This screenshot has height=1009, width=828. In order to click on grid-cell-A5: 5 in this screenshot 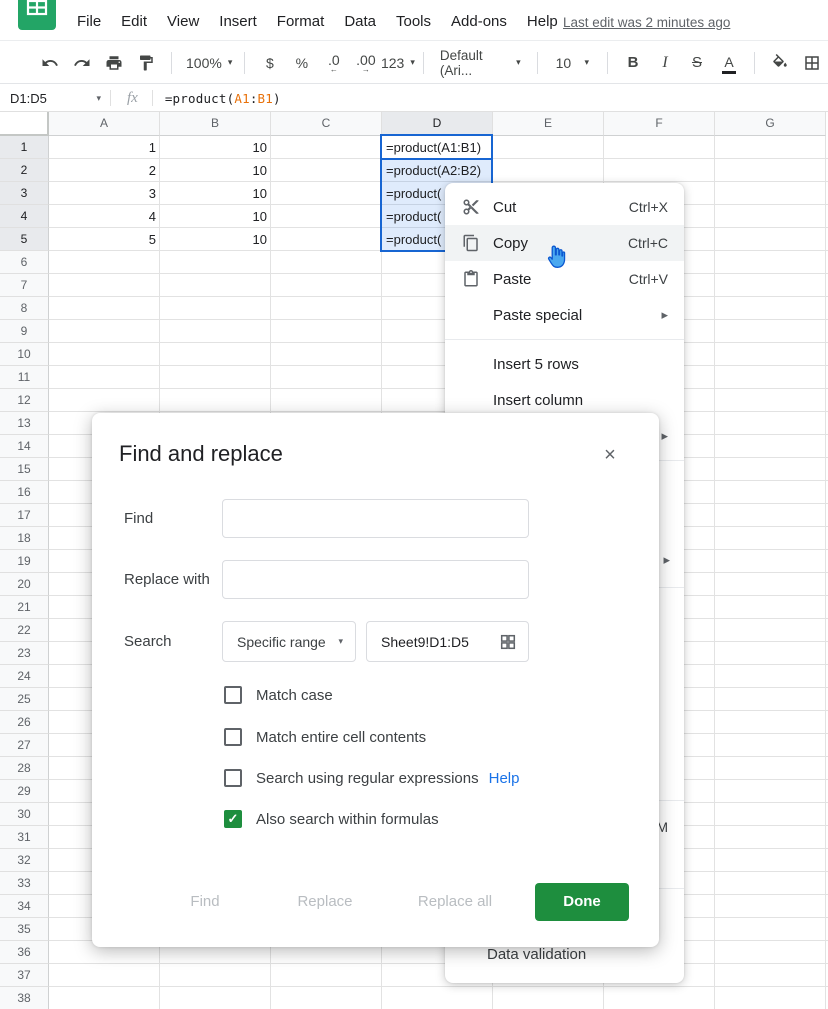, I will do `click(104, 239)`.